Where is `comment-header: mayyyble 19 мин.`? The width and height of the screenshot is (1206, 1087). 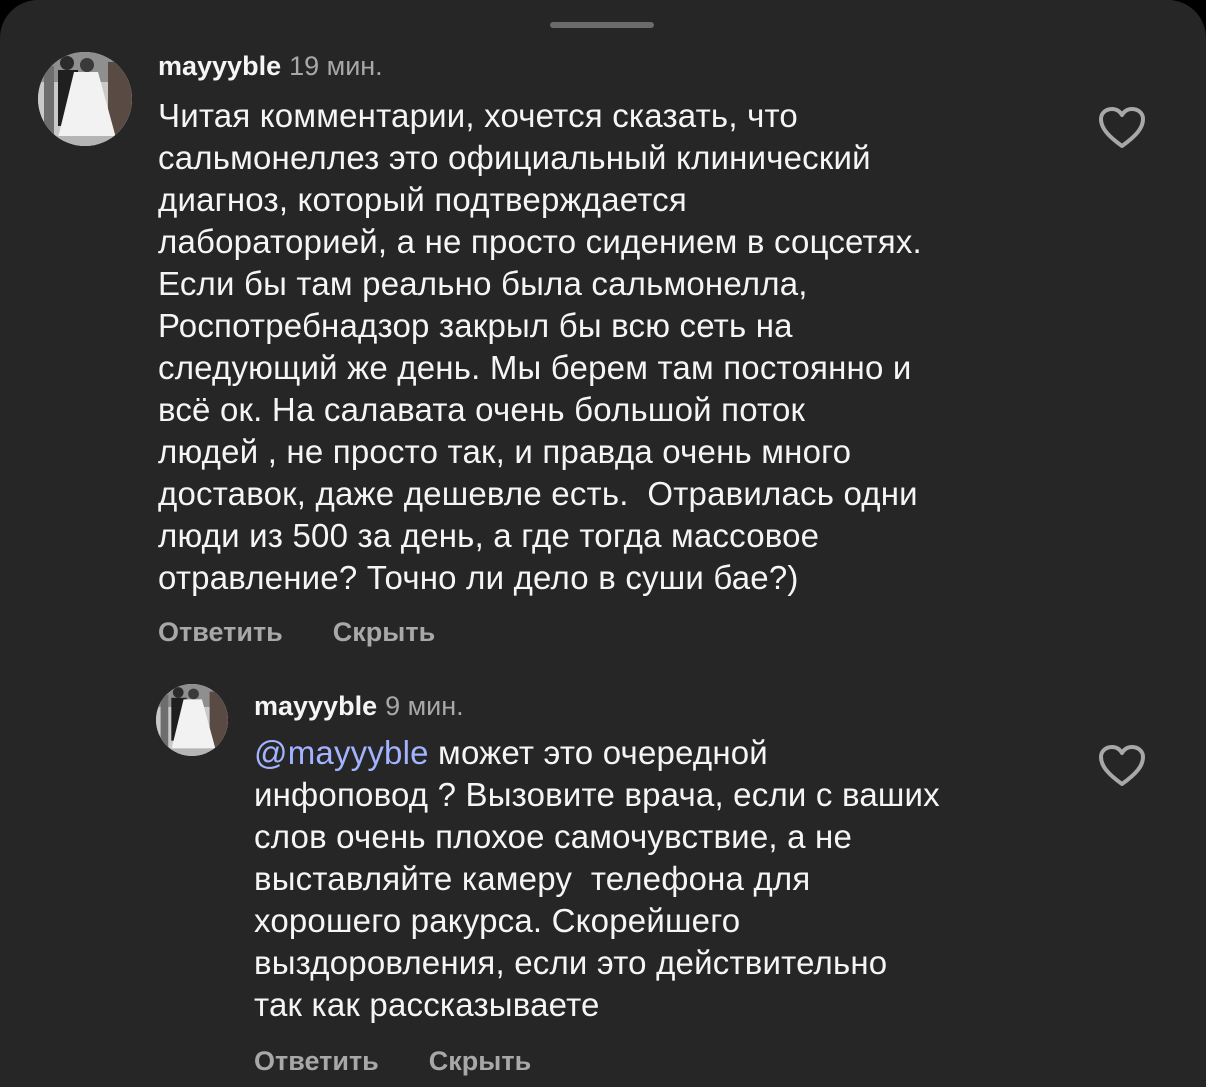 comment-header: mayyyble 19 мин. is located at coordinates (270, 66).